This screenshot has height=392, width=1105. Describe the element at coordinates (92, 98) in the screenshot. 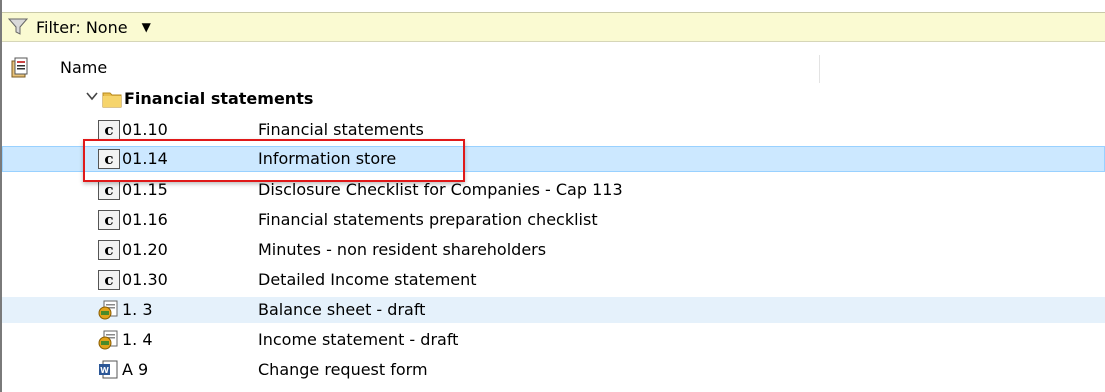

I see `chevron-down-icon` at that location.